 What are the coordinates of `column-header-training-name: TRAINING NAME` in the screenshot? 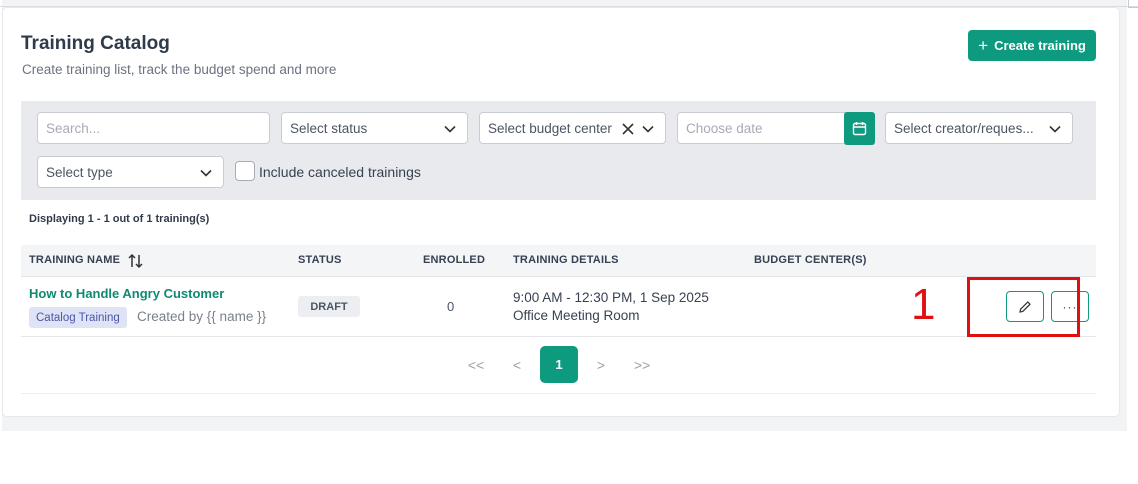 It's located at (74, 260).